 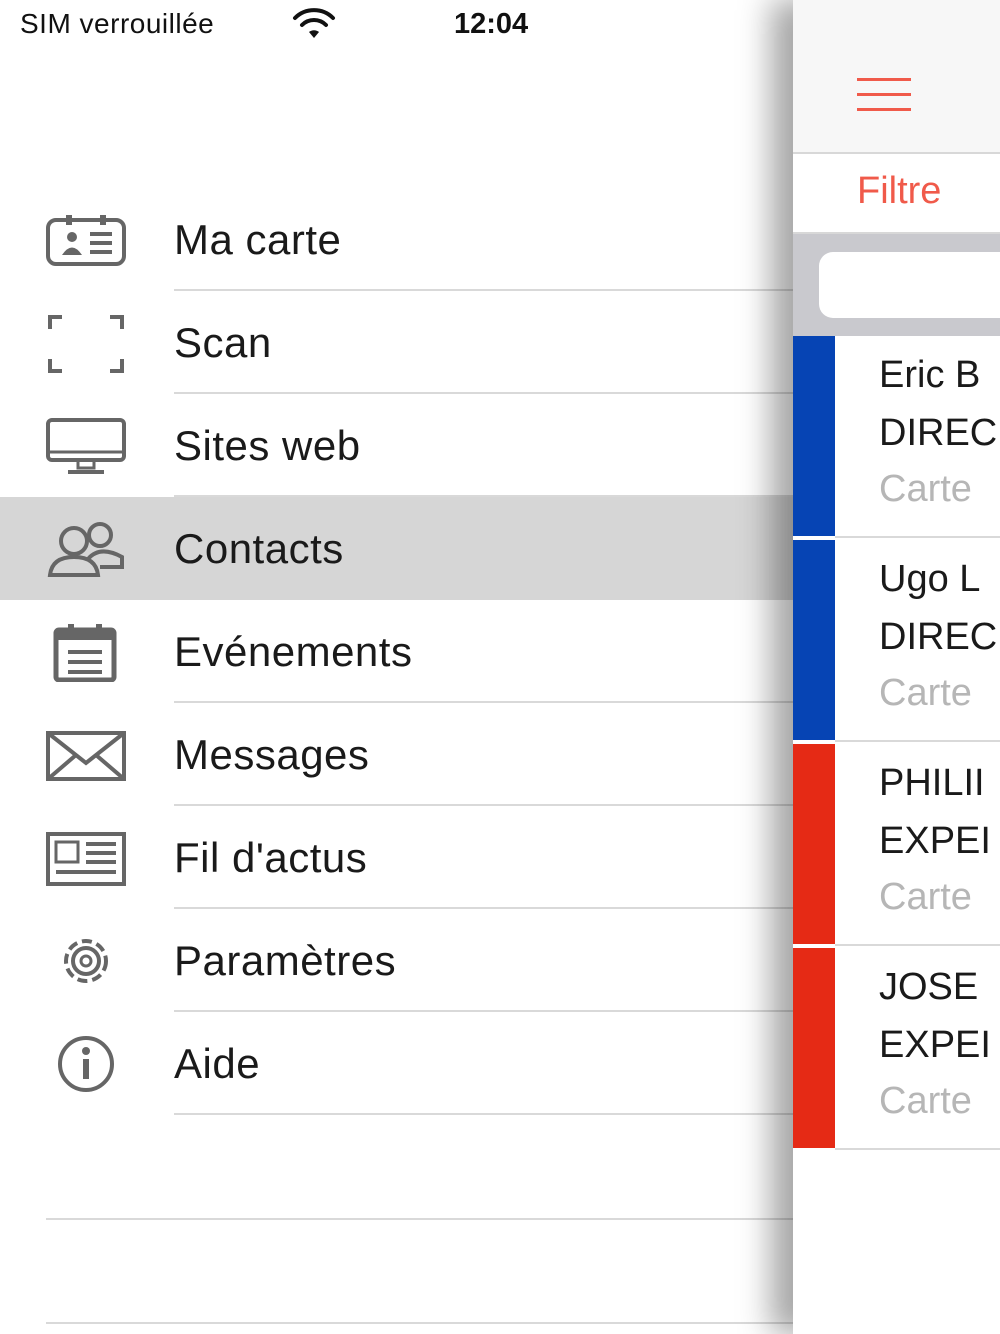 What do you see at coordinates (117, 23) in the screenshot?
I see `status-carrier: SIM verrouillée` at bounding box center [117, 23].